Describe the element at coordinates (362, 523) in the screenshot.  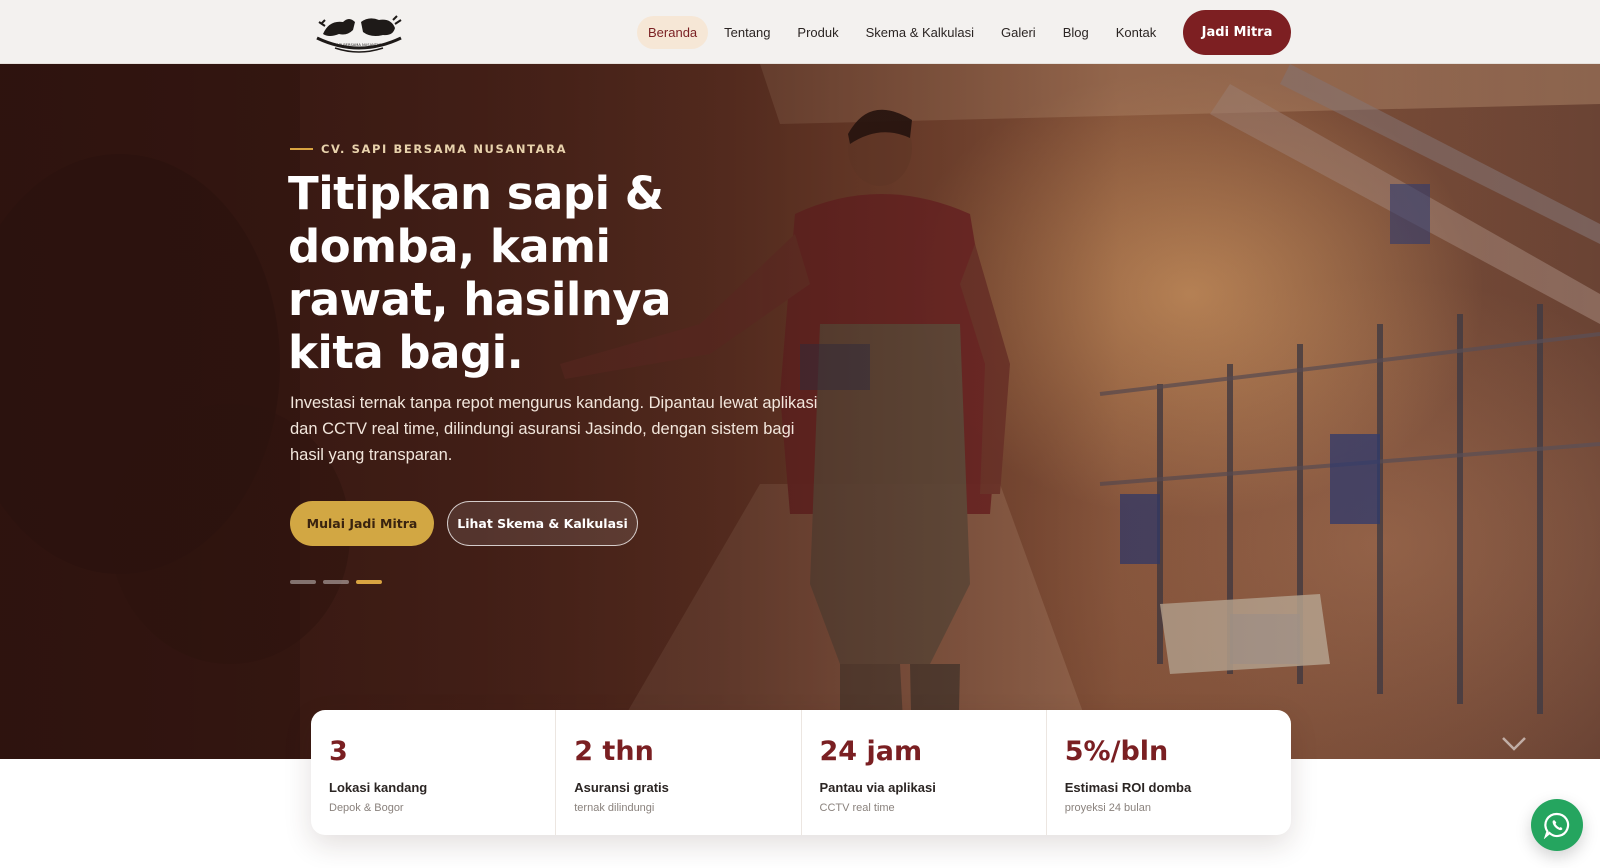
I see `mulai-jadi-mitra-button: Mulai Jadi Mitra` at that location.